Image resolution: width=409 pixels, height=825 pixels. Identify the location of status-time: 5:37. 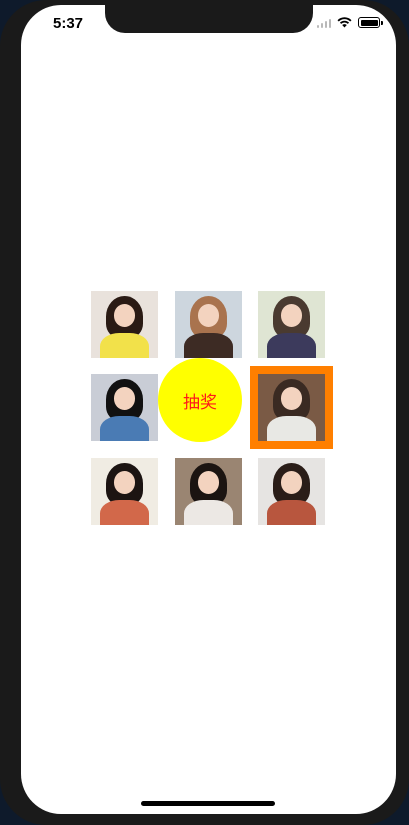
(68, 23).